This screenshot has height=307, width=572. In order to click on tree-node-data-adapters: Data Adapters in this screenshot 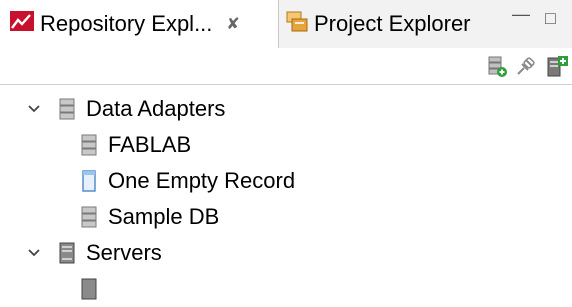, I will do `click(124, 109)`.